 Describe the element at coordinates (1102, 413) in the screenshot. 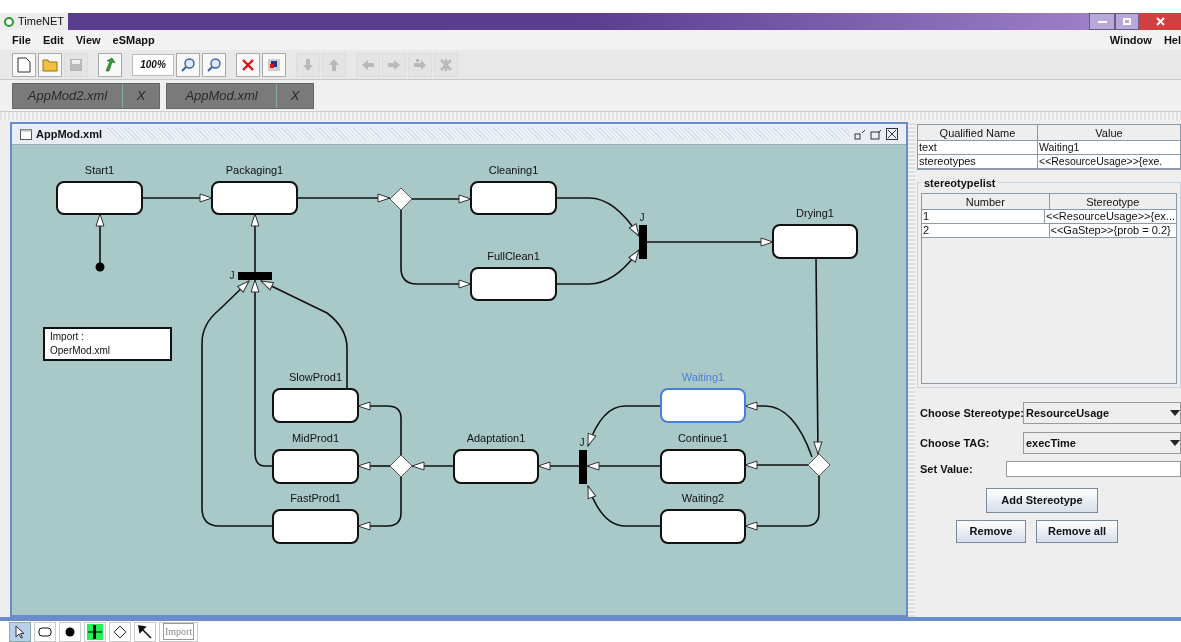

I see `stereotype-dropdown: ResourceUsage` at that location.